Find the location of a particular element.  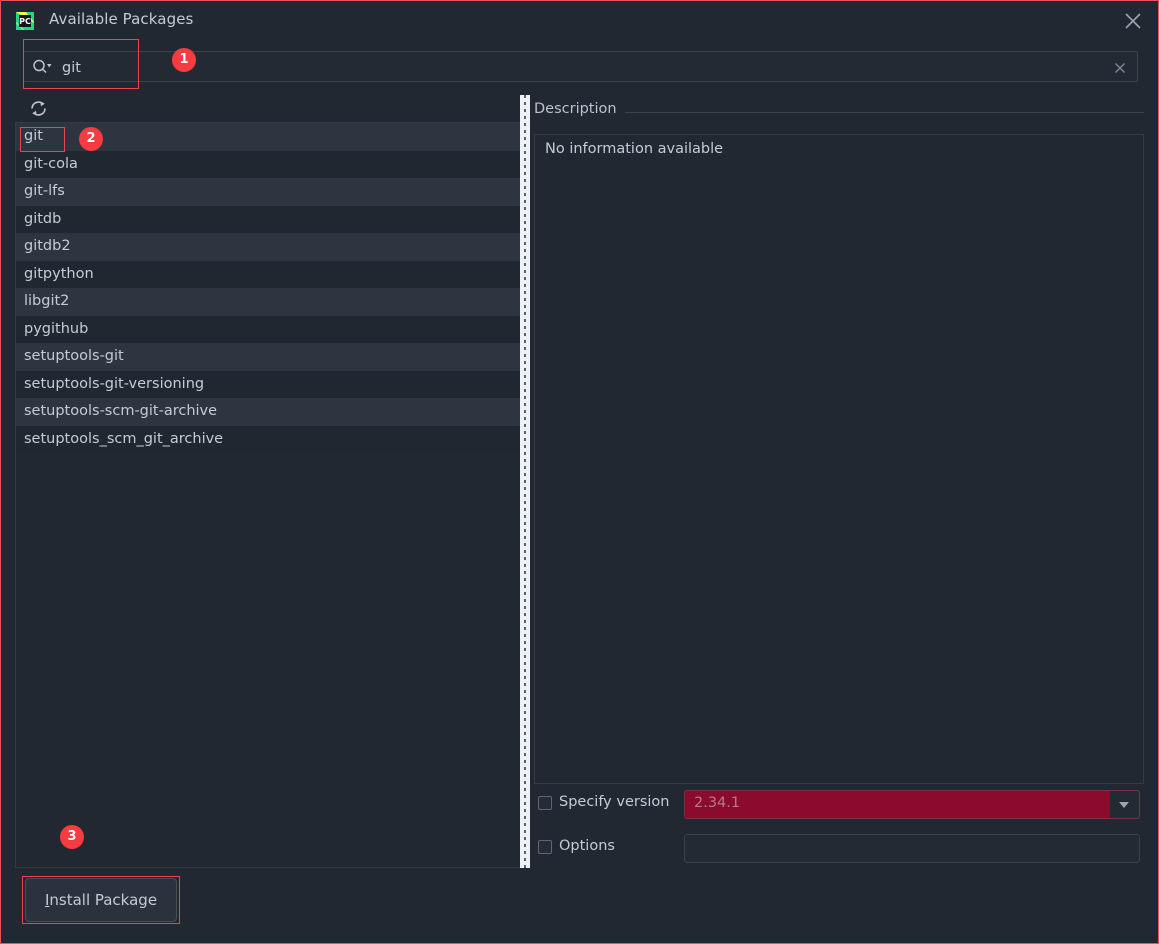

chevron-down-icon is located at coordinates (1124, 804).